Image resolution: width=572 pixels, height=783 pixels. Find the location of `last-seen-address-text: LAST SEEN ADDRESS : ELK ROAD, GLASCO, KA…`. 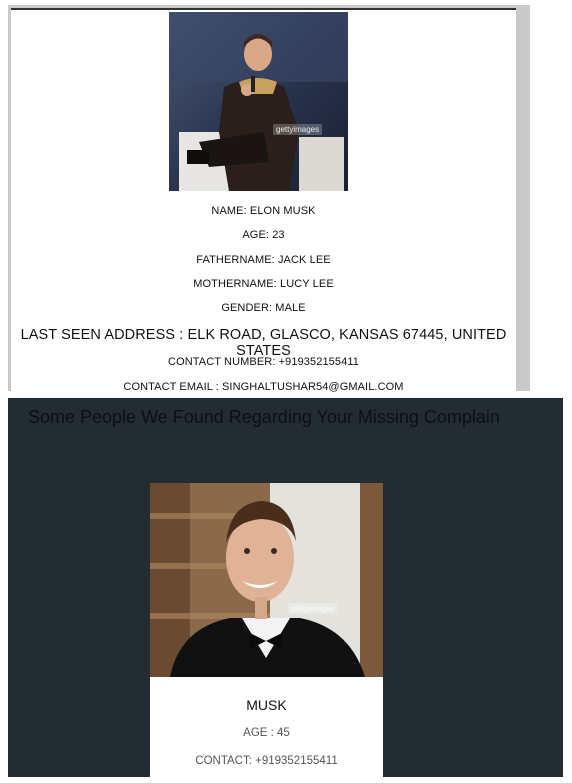

last-seen-address-text: LAST SEEN ADDRESS : ELK ROAD, GLASCO, KA… is located at coordinates (263, 343).